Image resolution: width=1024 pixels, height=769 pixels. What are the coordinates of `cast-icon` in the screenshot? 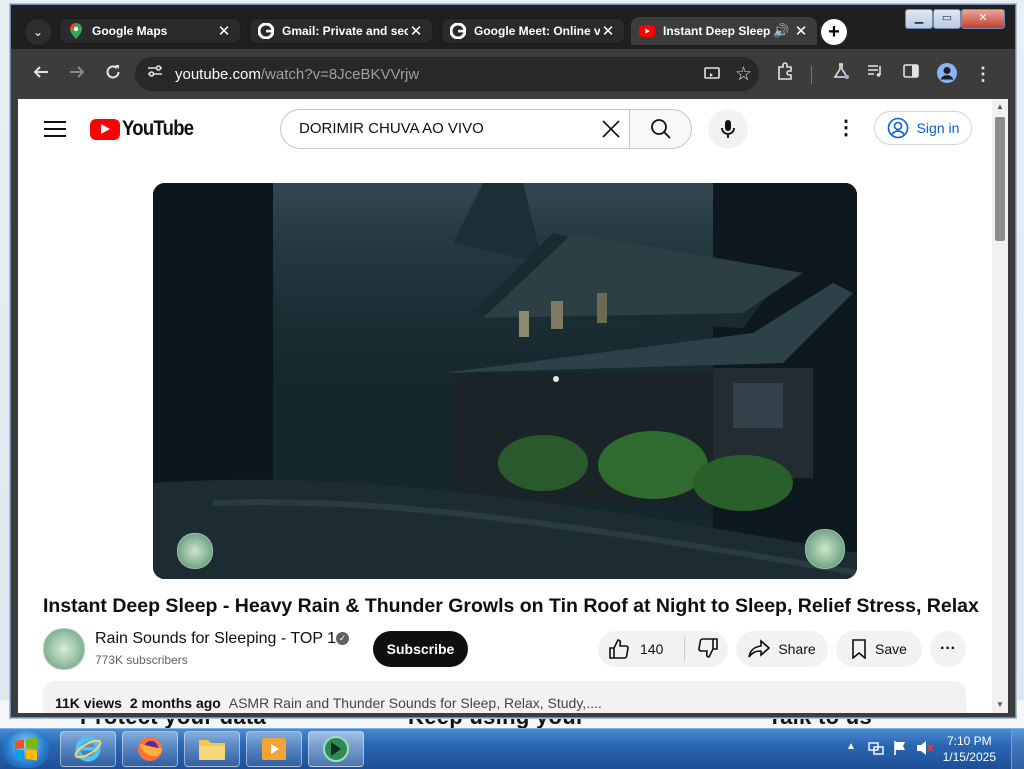 It's located at (712, 76).